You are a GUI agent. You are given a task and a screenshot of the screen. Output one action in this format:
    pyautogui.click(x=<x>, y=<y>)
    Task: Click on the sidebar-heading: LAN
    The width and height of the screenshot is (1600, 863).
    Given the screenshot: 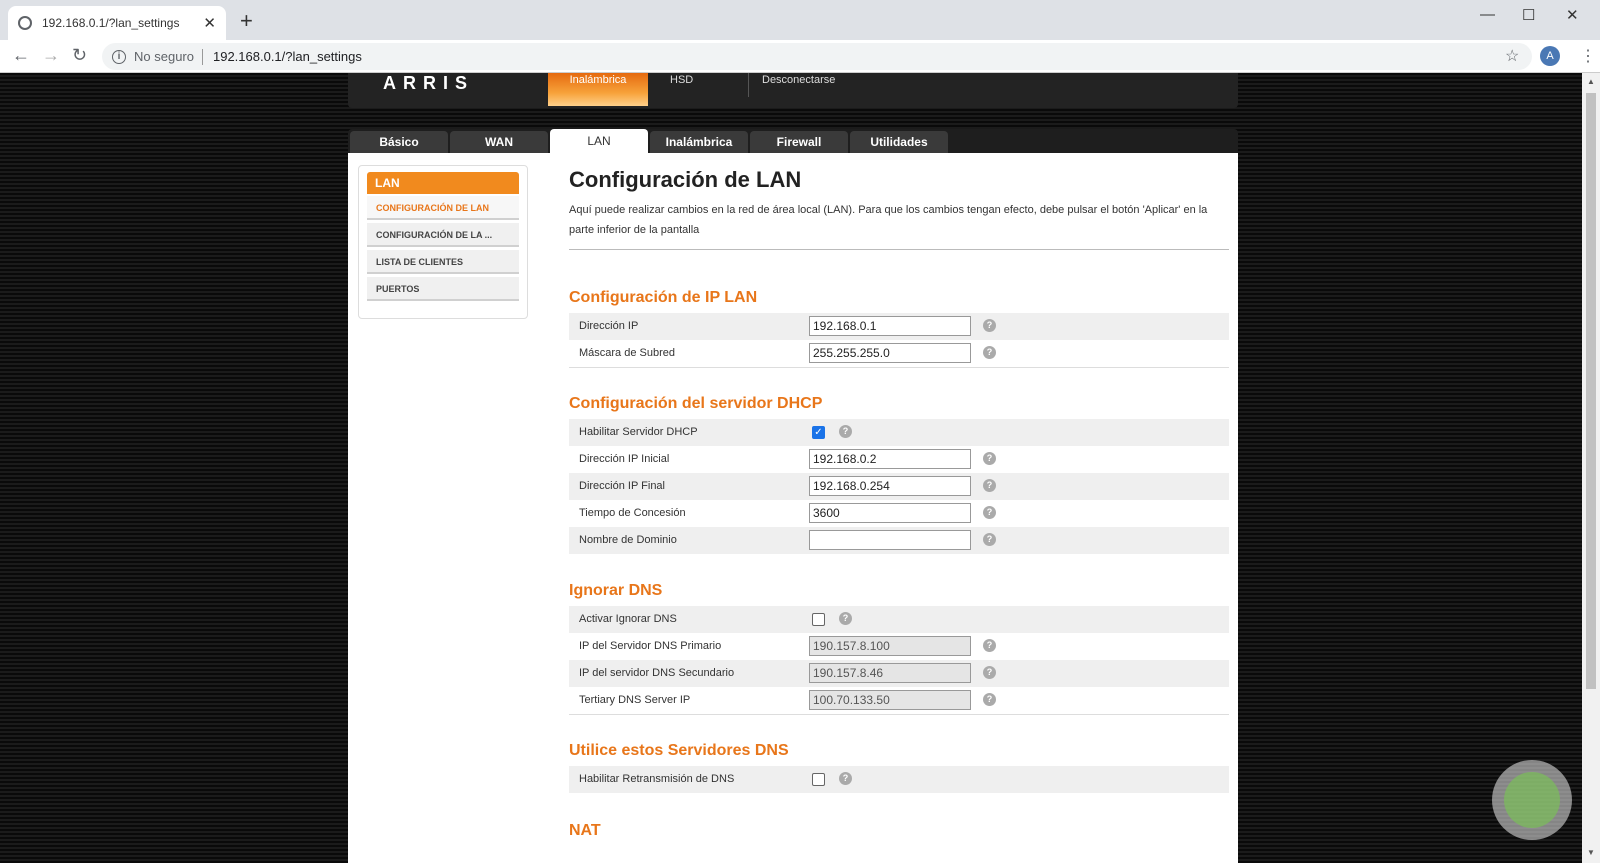 What is the action you would take?
    pyautogui.click(x=443, y=183)
    